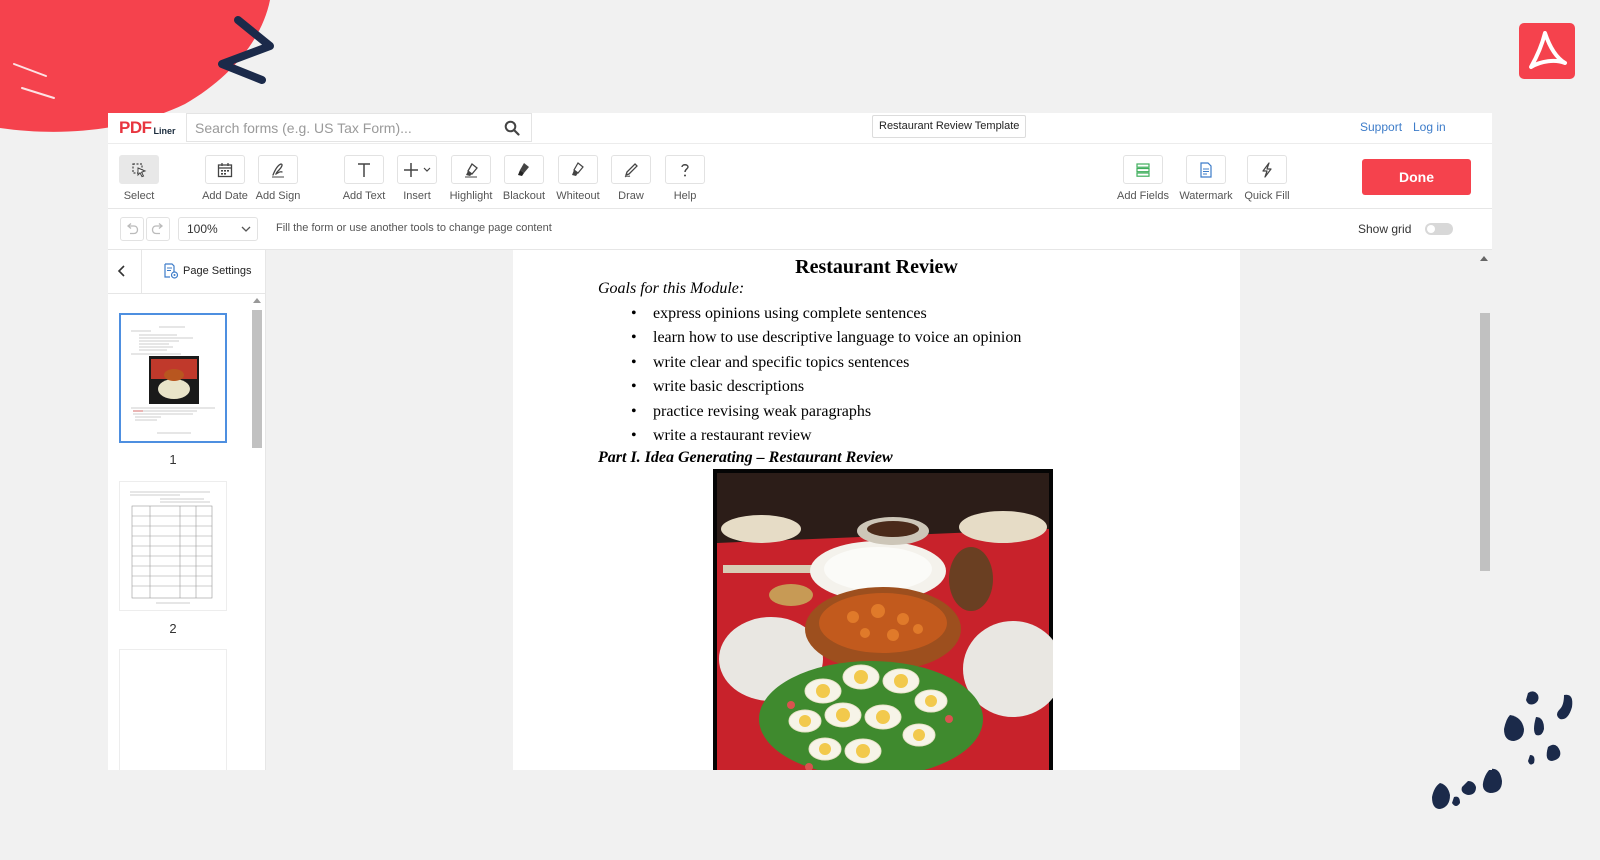 The width and height of the screenshot is (1600, 860). I want to click on list-item: practice revising weak paragraphs, so click(826, 412).